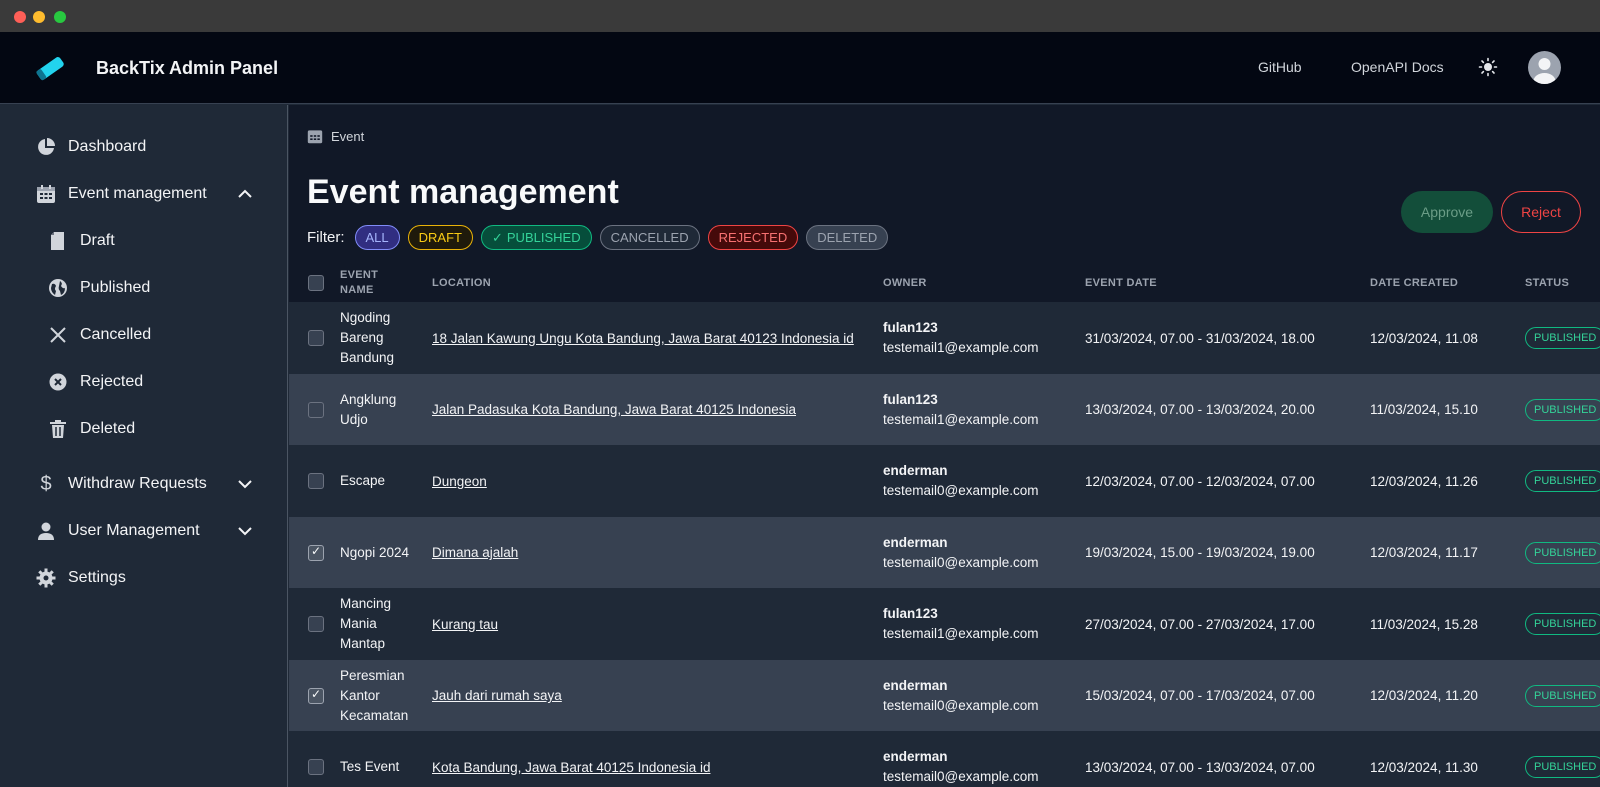 The width and height of the screenshot is (1600, 787). What do you see at coordinates (1200, 624) in the screenshot?
I see `event-date-cell: 27/03/2024, 07.00 - 27/03/2024, 17.00` at bounding box center [1200, 624].